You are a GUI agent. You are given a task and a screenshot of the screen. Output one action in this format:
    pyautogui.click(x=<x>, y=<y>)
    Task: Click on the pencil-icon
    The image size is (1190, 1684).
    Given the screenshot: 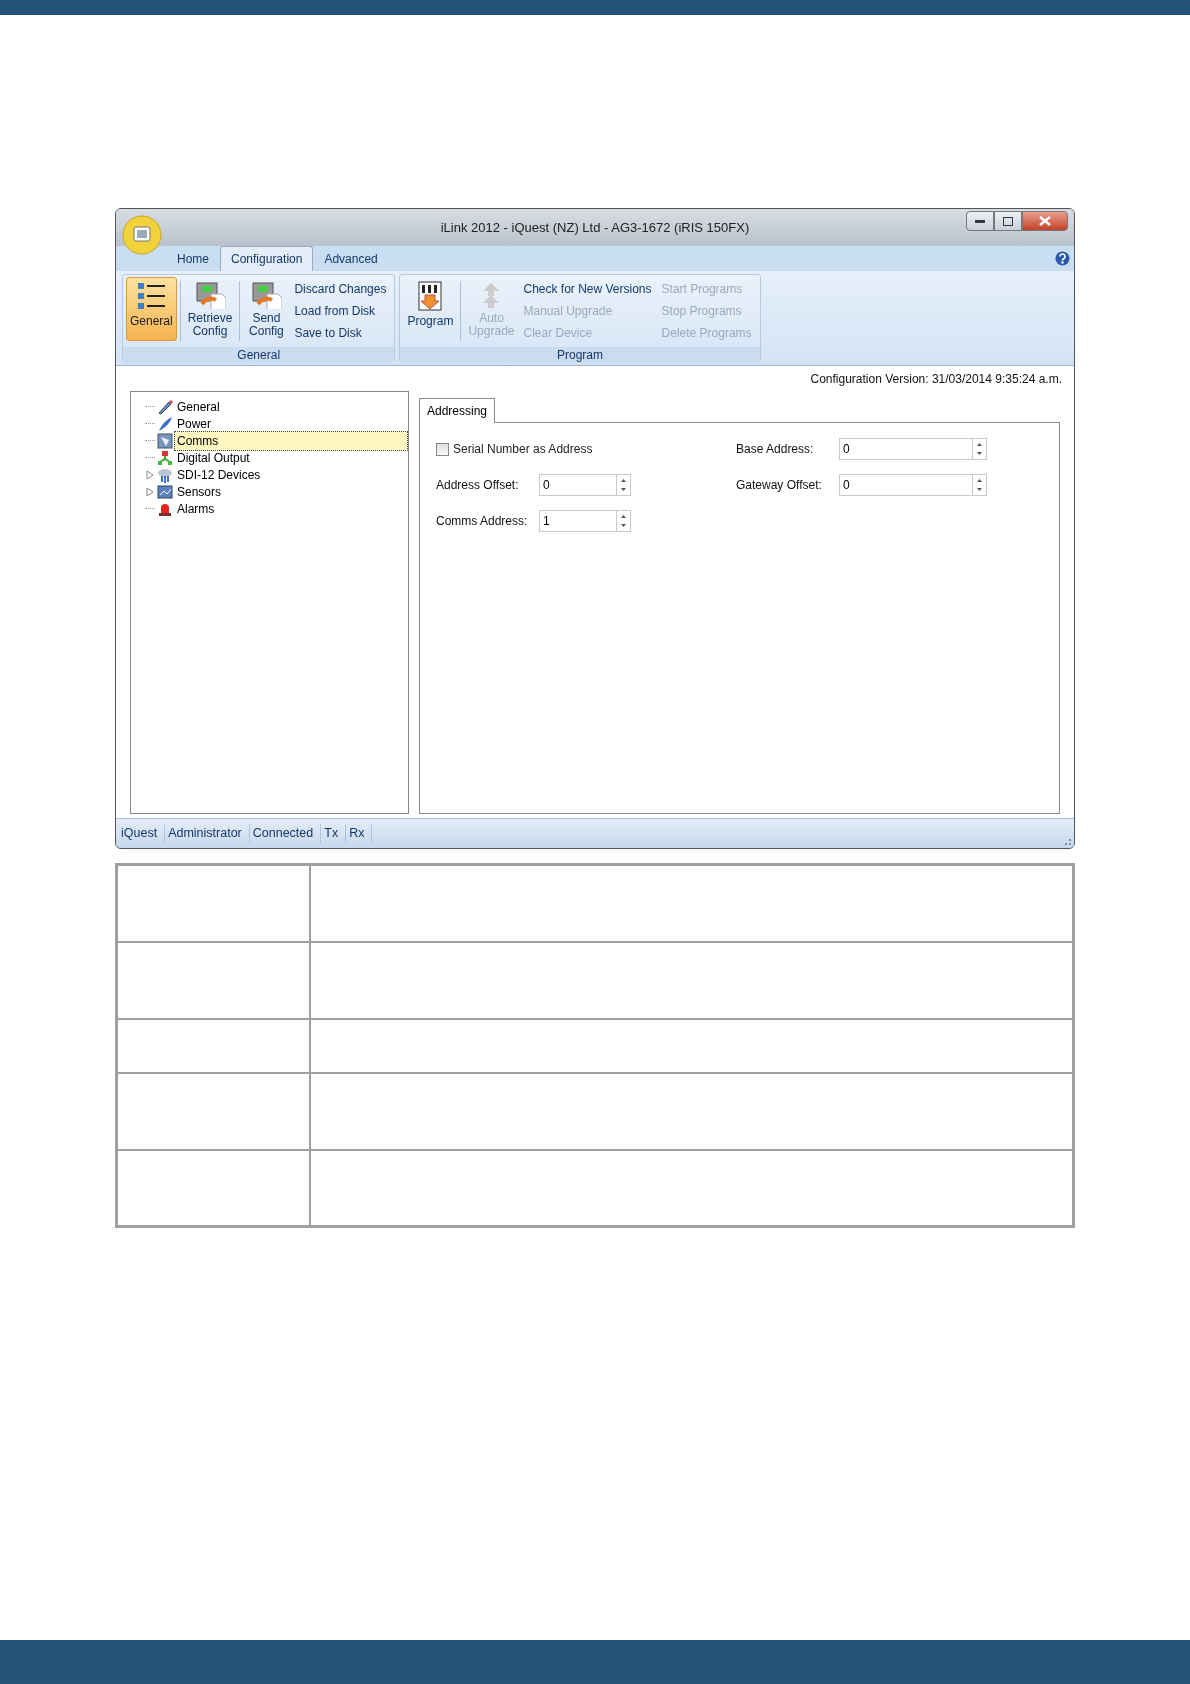 What is the action you would take?
    pyautogui.click(x=165, y=406)
    